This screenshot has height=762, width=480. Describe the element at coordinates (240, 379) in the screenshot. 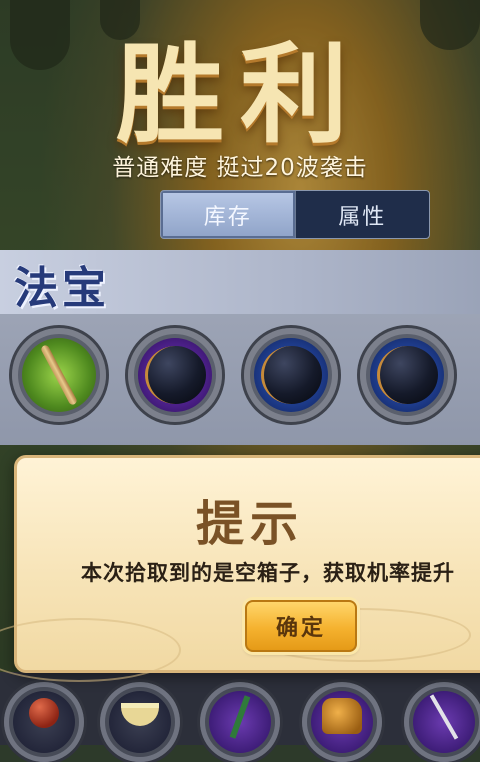

I see `treasure-slot-row` at that location.